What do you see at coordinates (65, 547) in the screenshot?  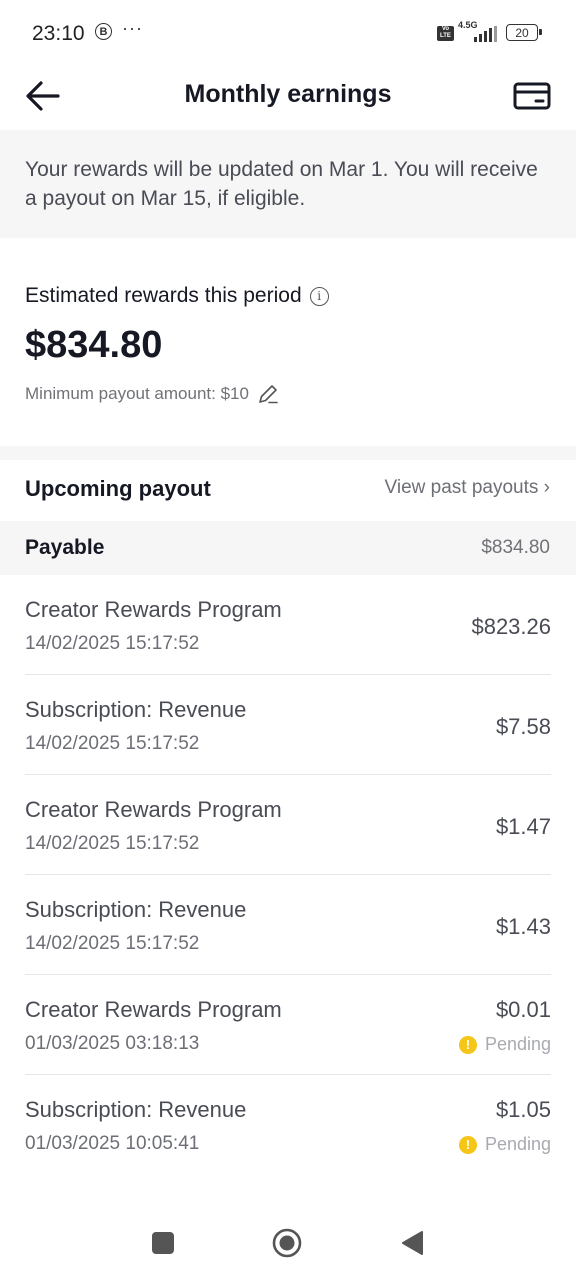 I see `payable-label: Payable` at bounding box center [65, 547].